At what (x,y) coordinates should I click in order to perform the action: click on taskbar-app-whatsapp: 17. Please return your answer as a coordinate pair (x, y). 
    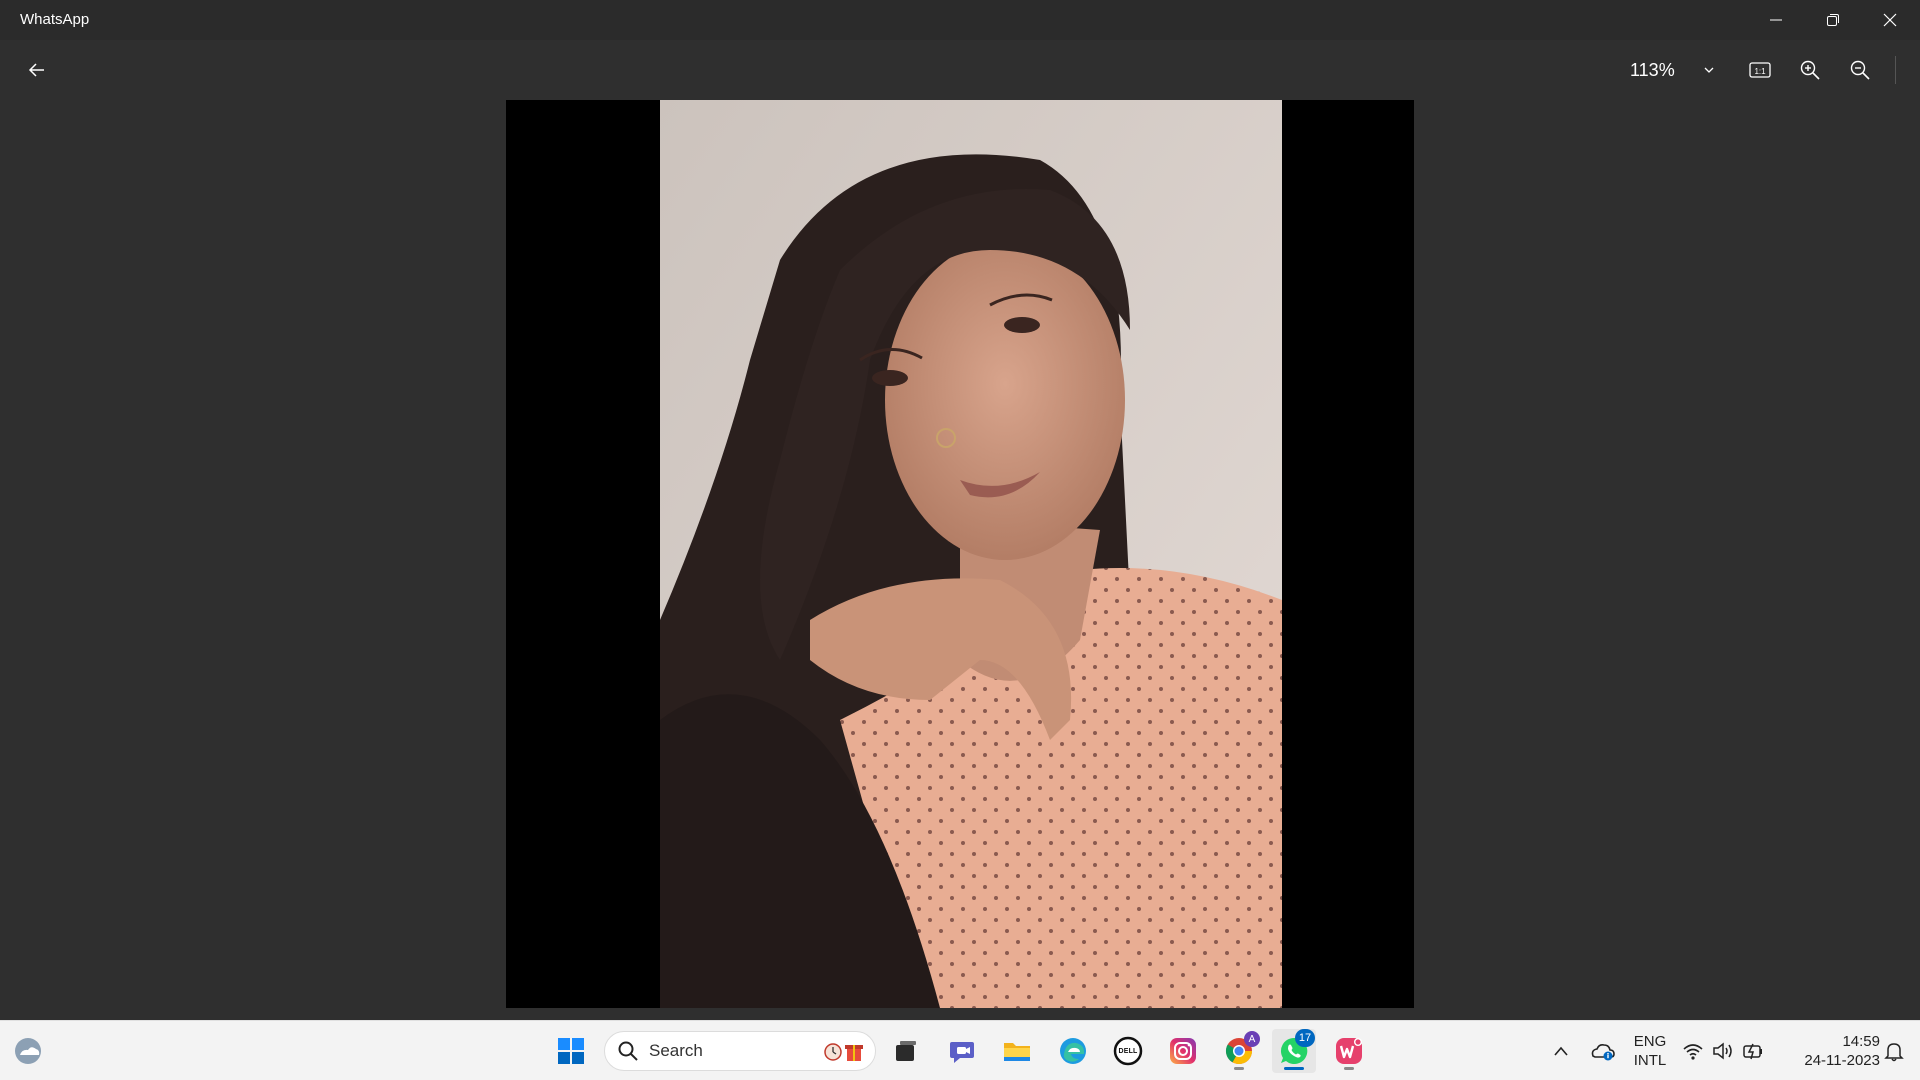
    Looking at the image, I should click on (1294, 1051).